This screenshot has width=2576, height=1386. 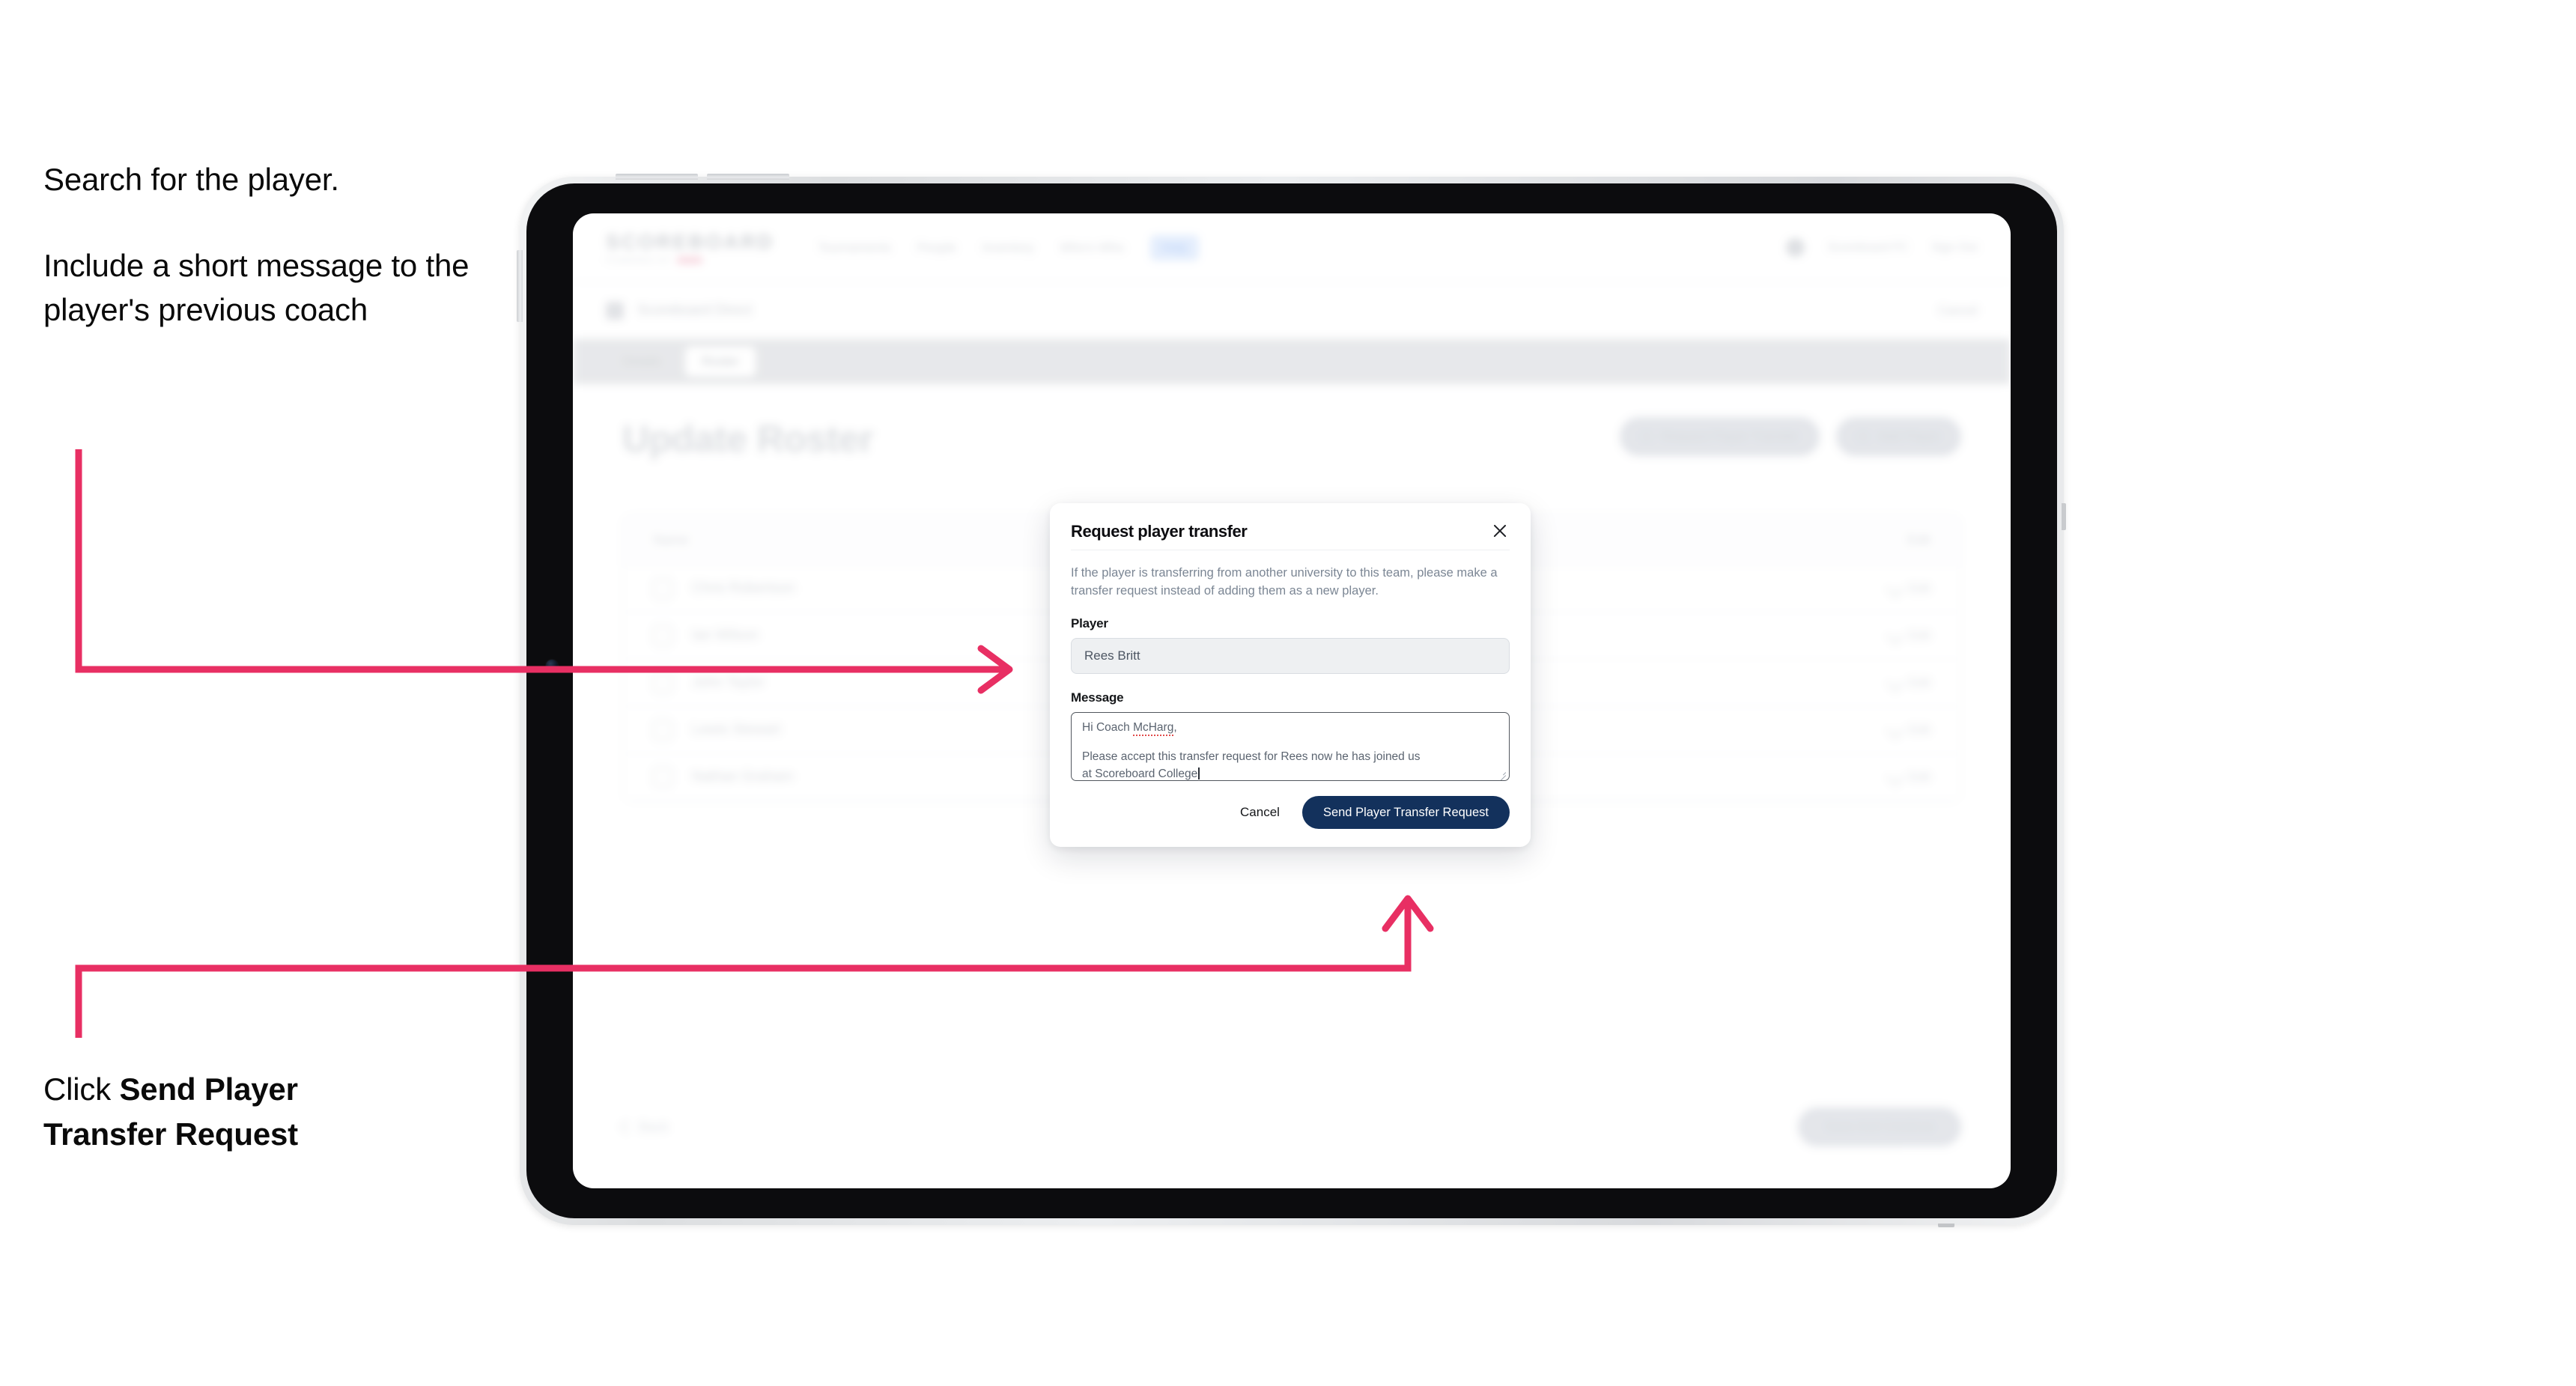 What do you see at coordinates (642, 362) in the screenshot?
I see `tab-details: Details` at bounding box center [642, 362].